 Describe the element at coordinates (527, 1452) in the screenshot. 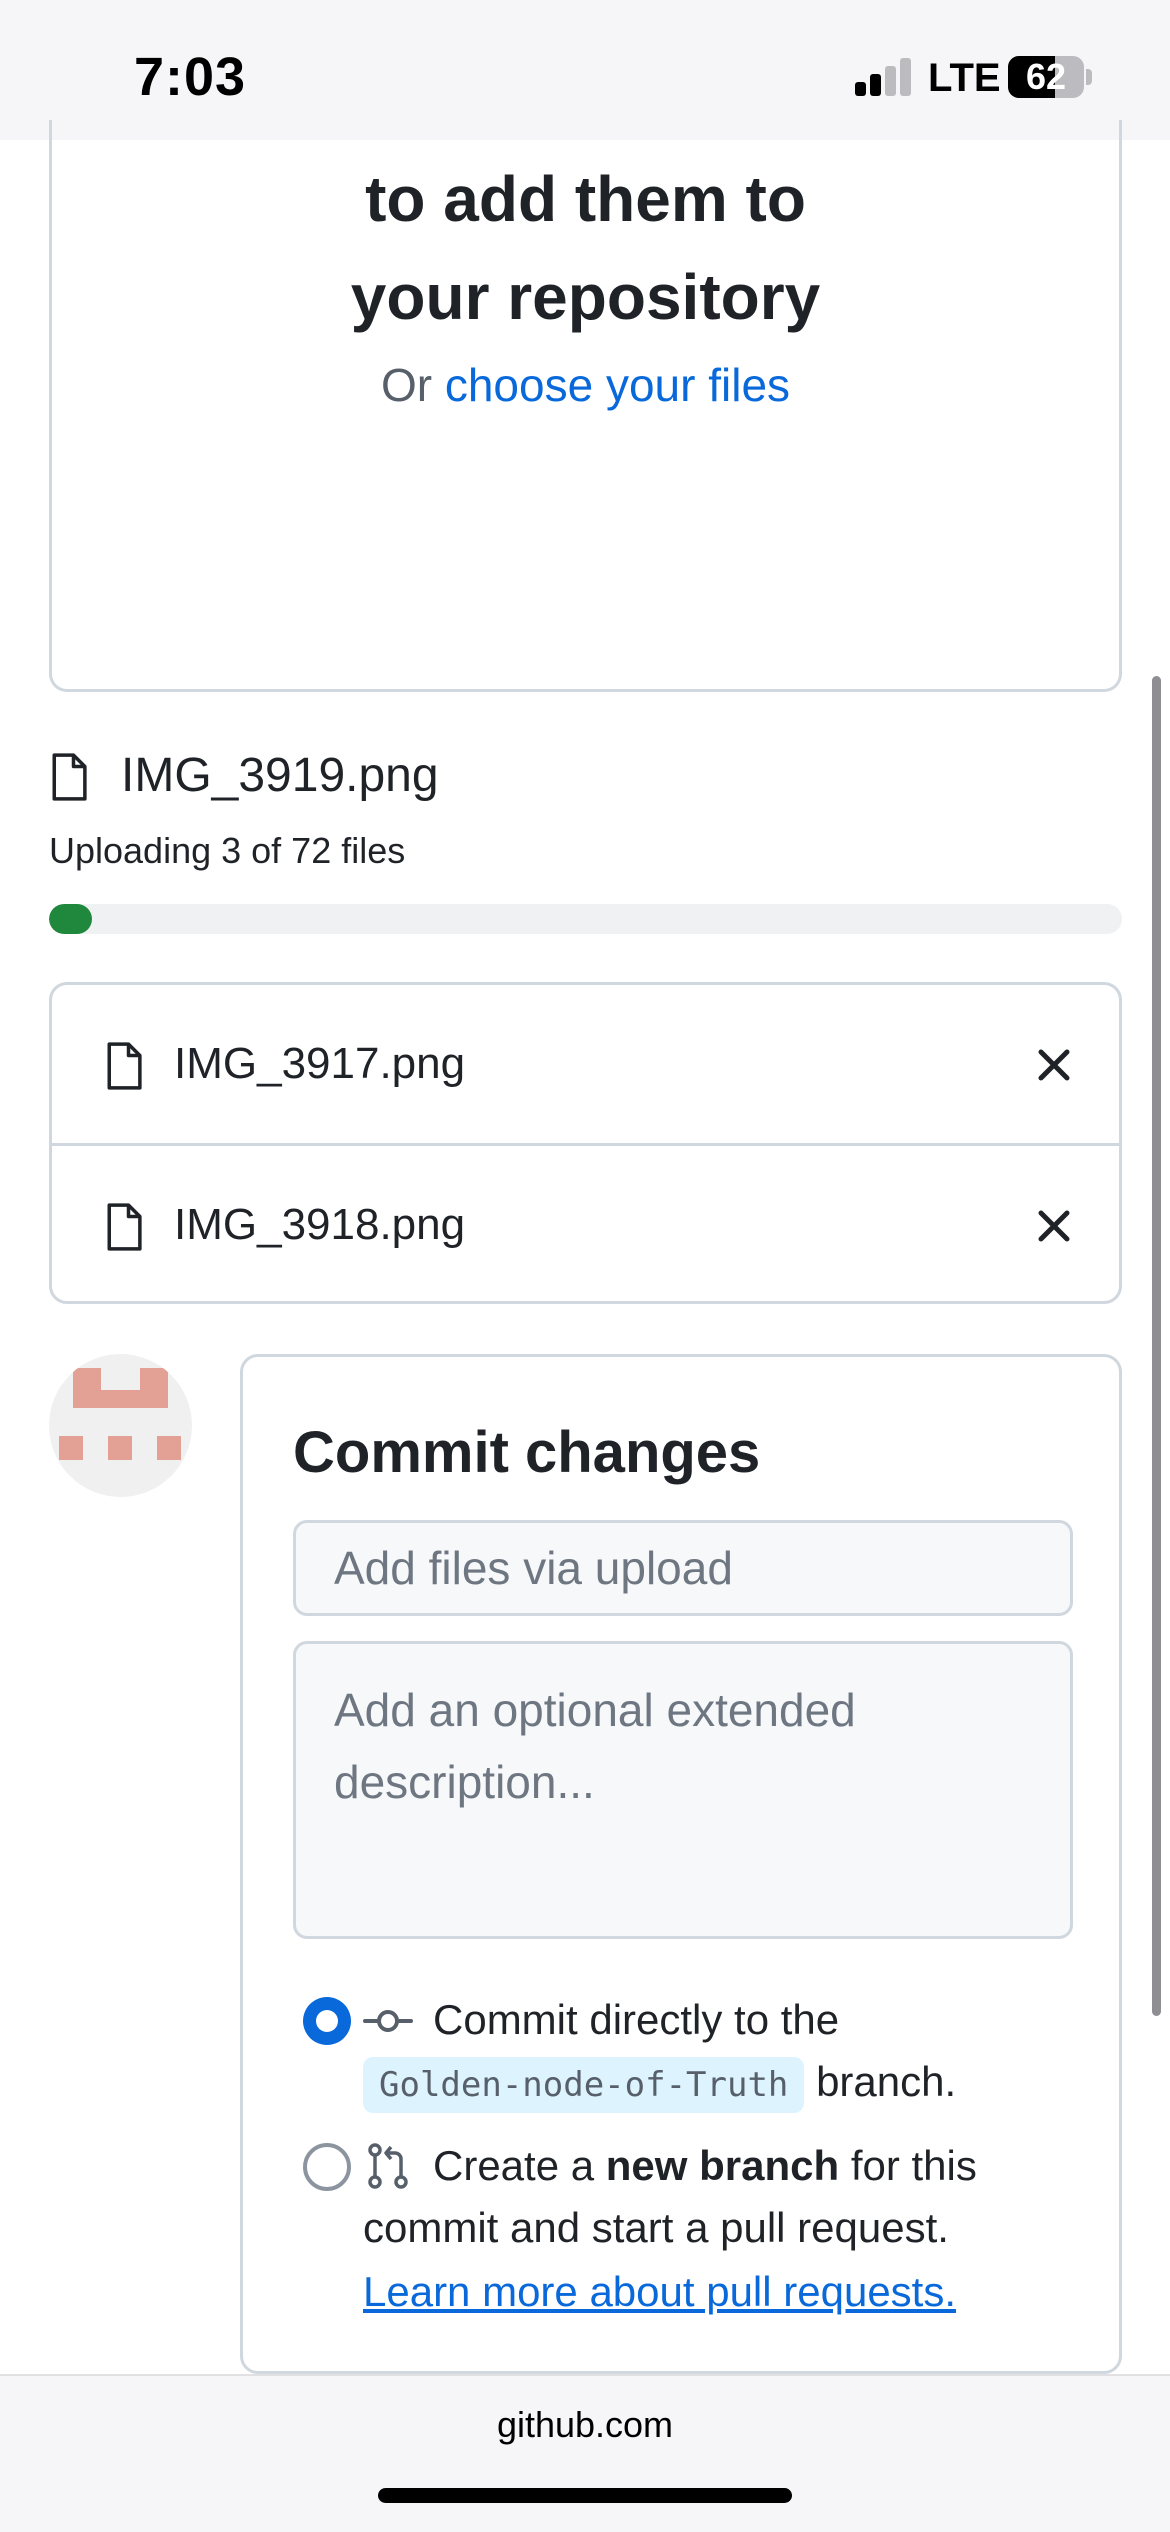

I see `commit-title: Commit changes` at that location.